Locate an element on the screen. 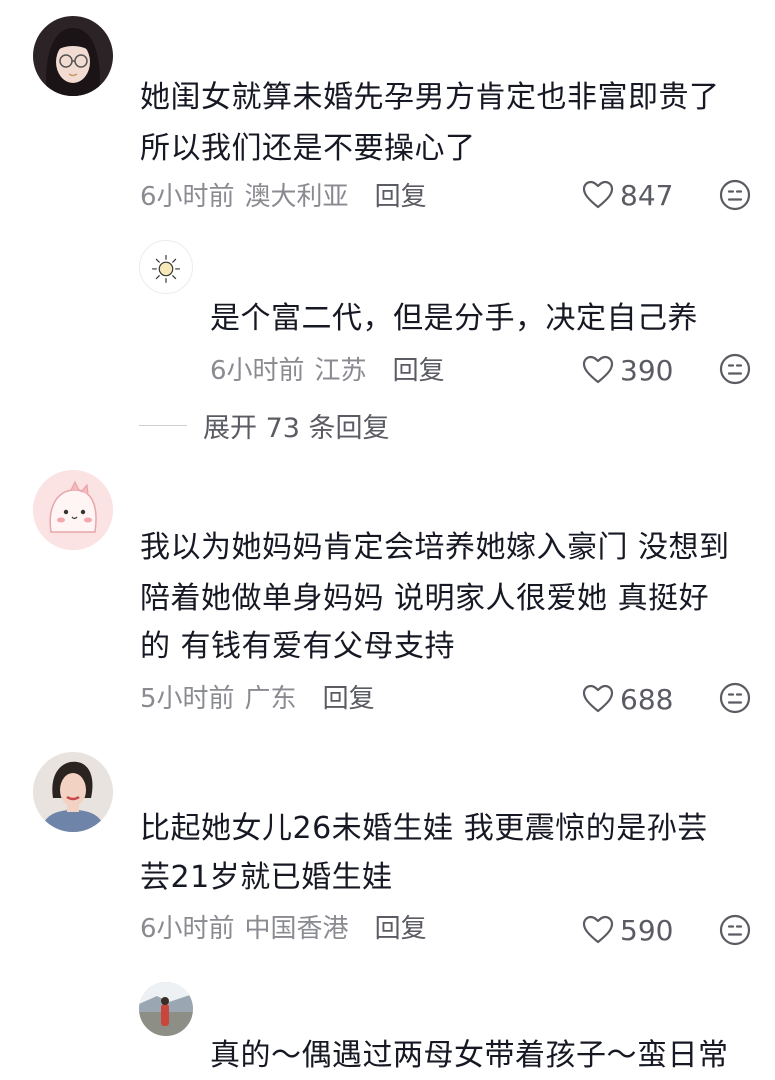  comment-2-dislike-button is located at coordinates (735, 698).